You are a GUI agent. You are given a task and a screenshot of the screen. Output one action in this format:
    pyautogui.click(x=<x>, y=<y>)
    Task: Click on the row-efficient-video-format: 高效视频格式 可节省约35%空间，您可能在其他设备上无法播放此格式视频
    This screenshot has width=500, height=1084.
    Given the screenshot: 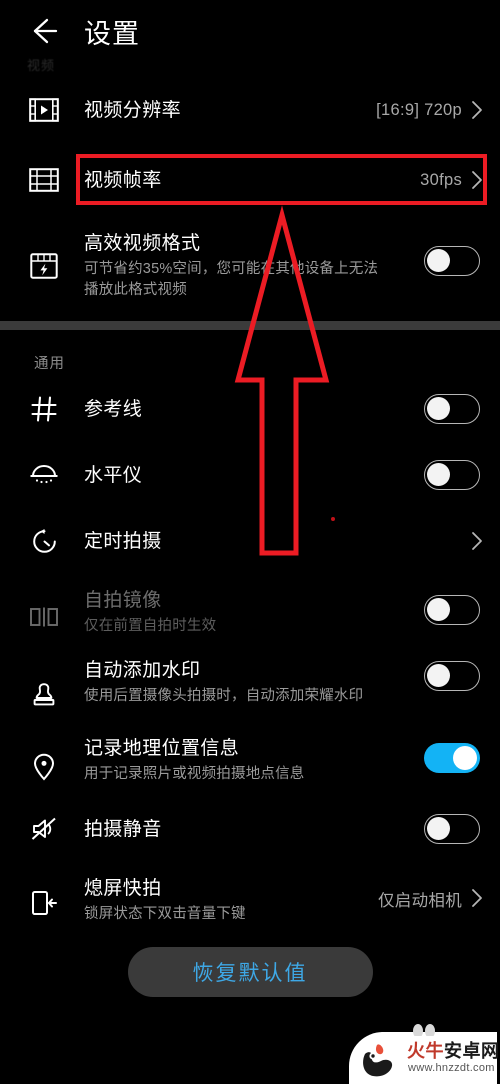 What is the action you would take?
    pyautogui.click(x=250, y=264)
    